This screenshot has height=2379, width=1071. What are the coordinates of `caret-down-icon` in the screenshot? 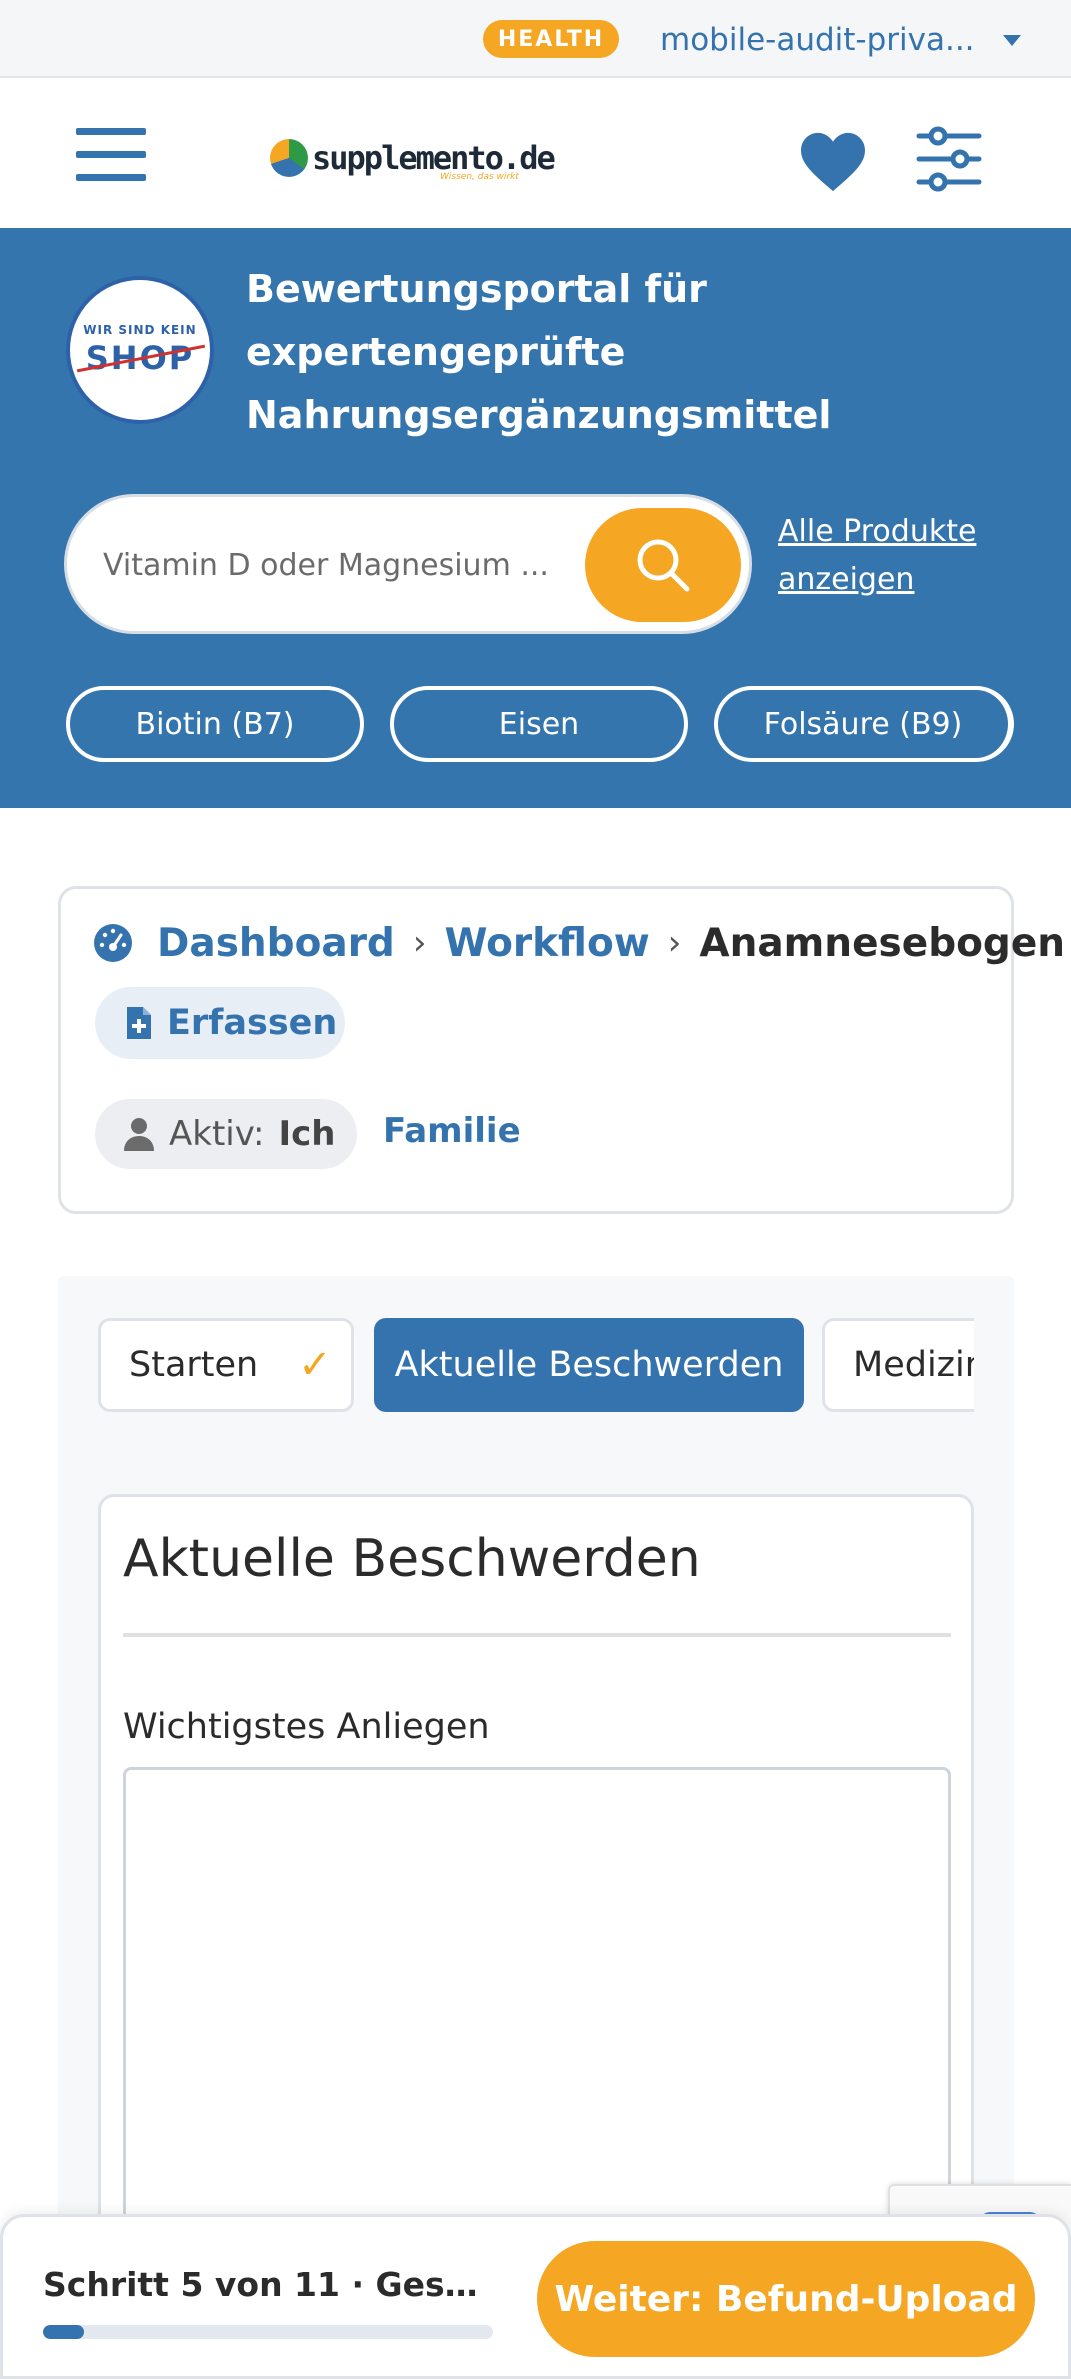 It's located at (1011, 40).